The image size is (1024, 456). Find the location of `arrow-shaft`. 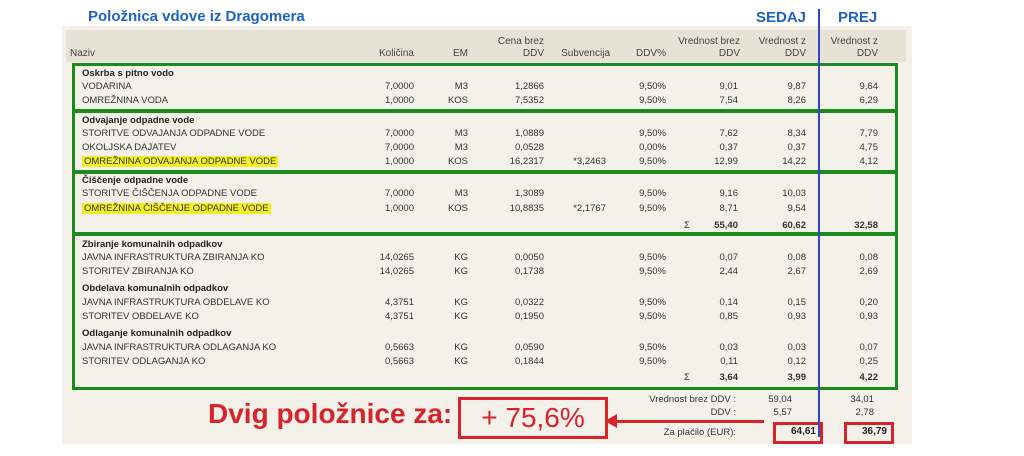

arrow-shaft is located at coordinates (688, 421).